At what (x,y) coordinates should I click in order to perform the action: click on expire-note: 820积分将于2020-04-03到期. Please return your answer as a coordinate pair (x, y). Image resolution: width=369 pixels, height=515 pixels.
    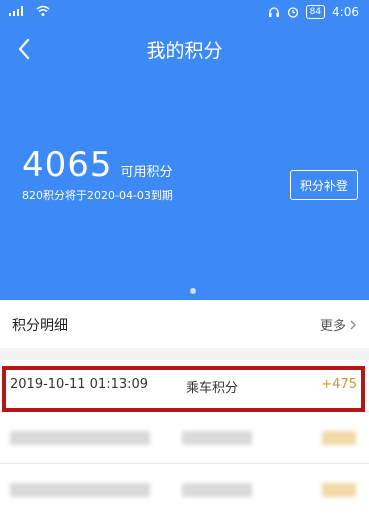
    Looking at the image, I should click on (97, 195).